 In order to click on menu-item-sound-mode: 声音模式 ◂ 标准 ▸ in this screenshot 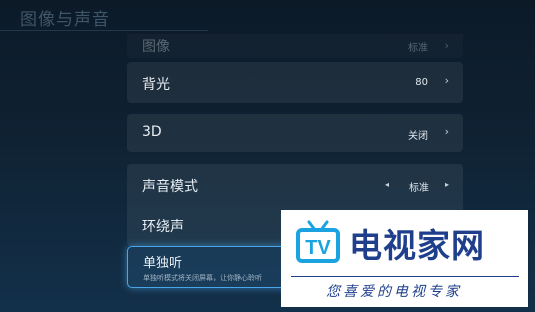, I will do `click(295, 184)`.